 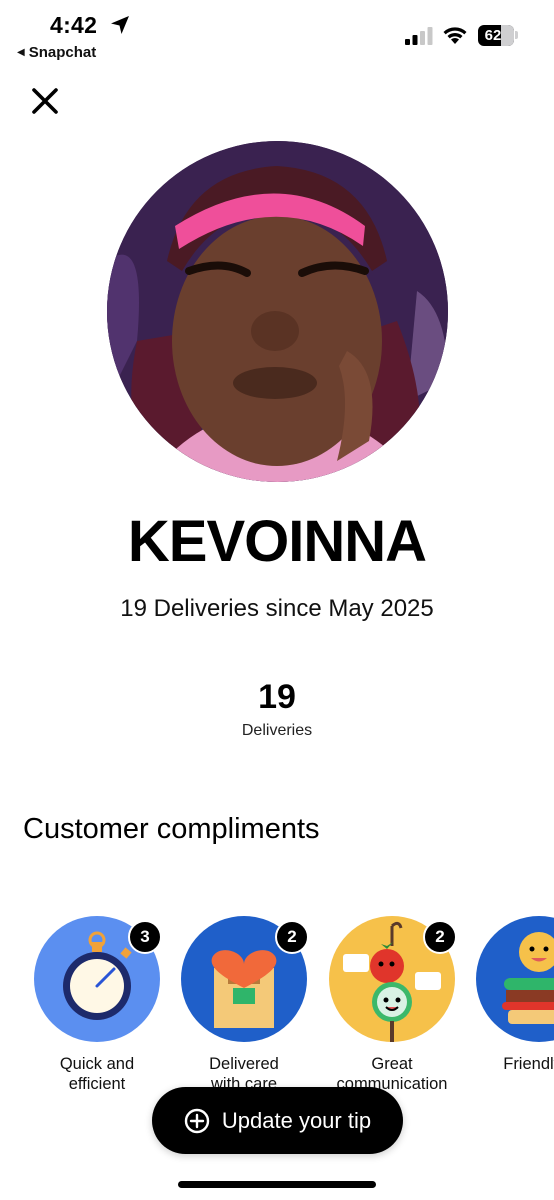 I want to click on compliments-heading: Customer compliments, so click(x=171, y=829).